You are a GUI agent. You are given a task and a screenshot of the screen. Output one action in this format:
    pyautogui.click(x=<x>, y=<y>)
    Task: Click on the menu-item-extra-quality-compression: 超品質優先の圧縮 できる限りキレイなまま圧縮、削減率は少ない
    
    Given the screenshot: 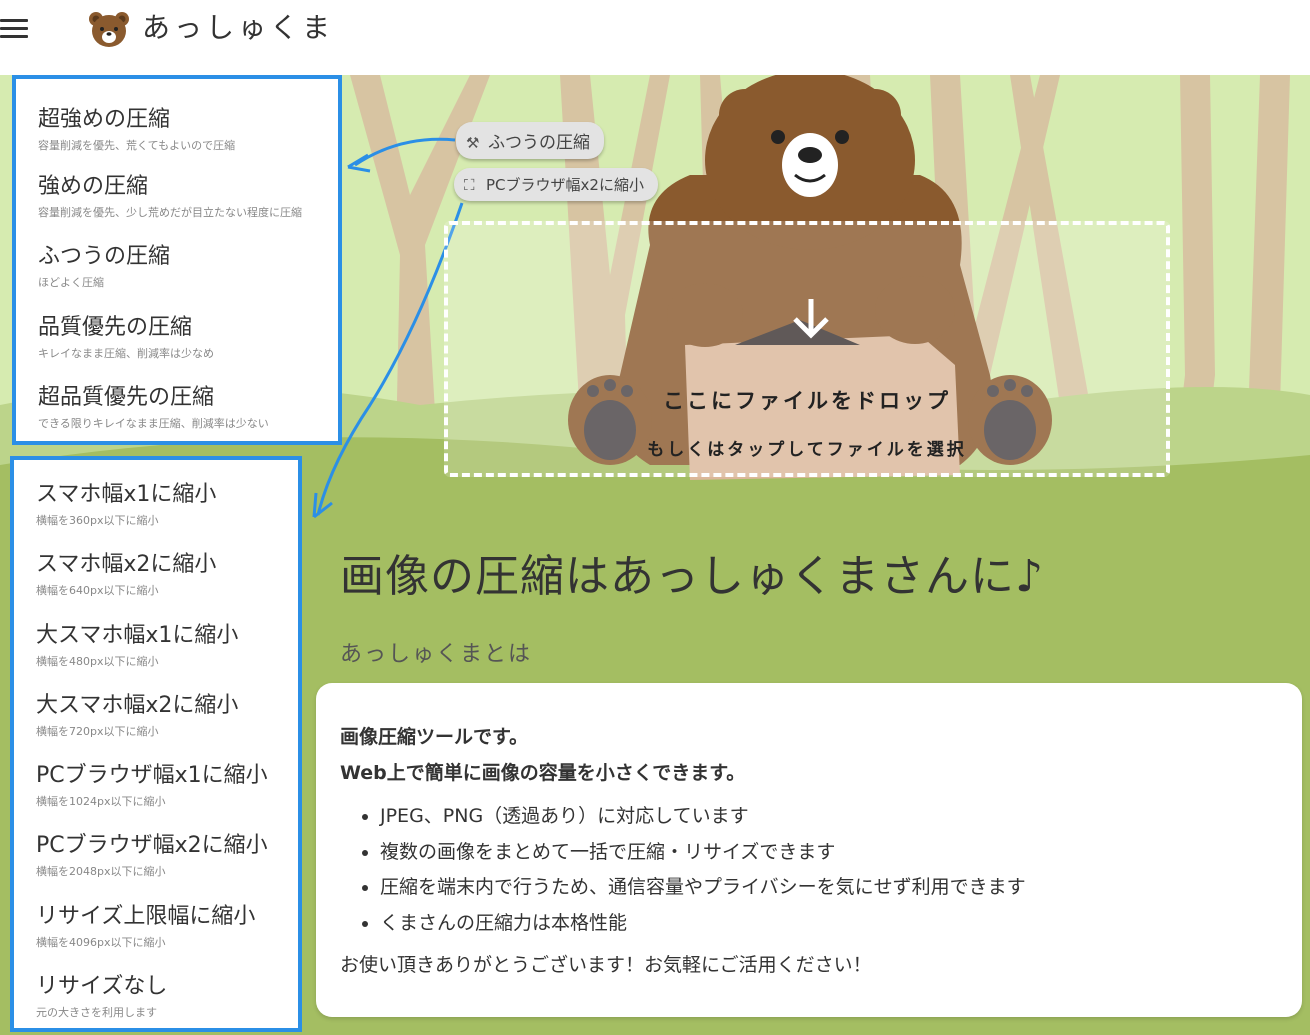 What is the action you would take?
    pyautogui.click(x=177, y=396)
    